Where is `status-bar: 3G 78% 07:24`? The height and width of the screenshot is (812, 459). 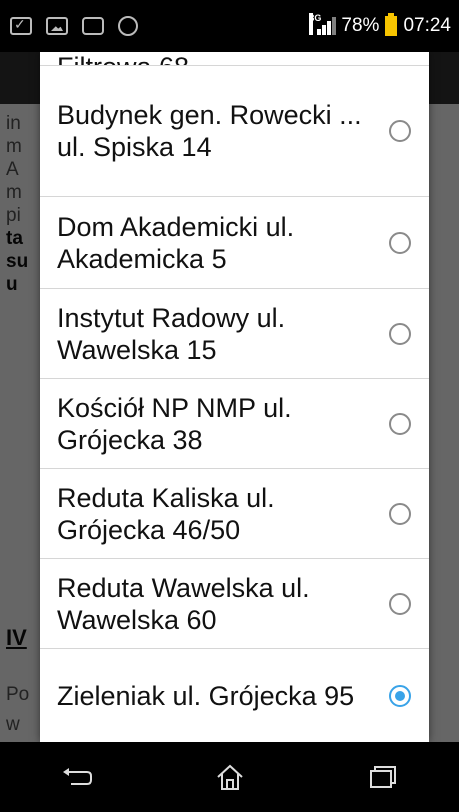 status-bar: 3G 78% 07:24 is located at coordinates (229, 26).